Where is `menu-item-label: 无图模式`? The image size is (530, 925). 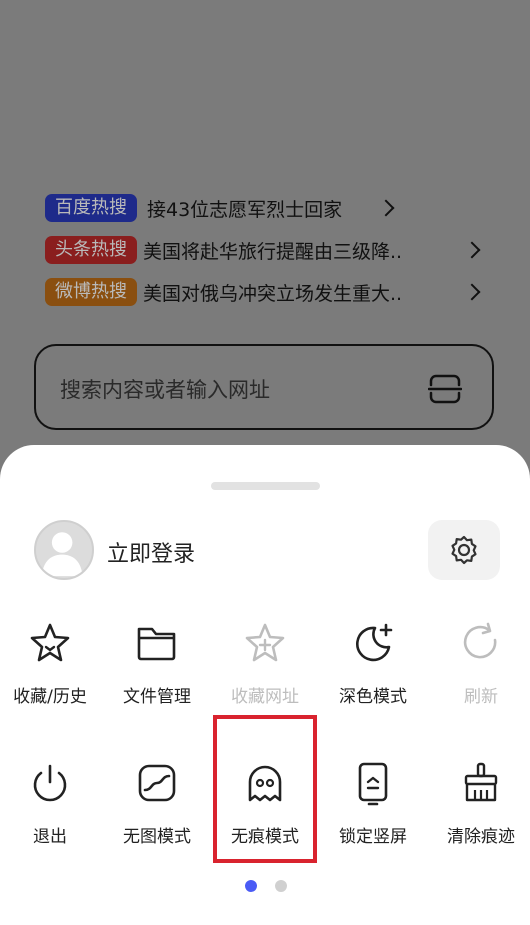 menu-item-label: 无图模式 is located at coordinates (157, 837).